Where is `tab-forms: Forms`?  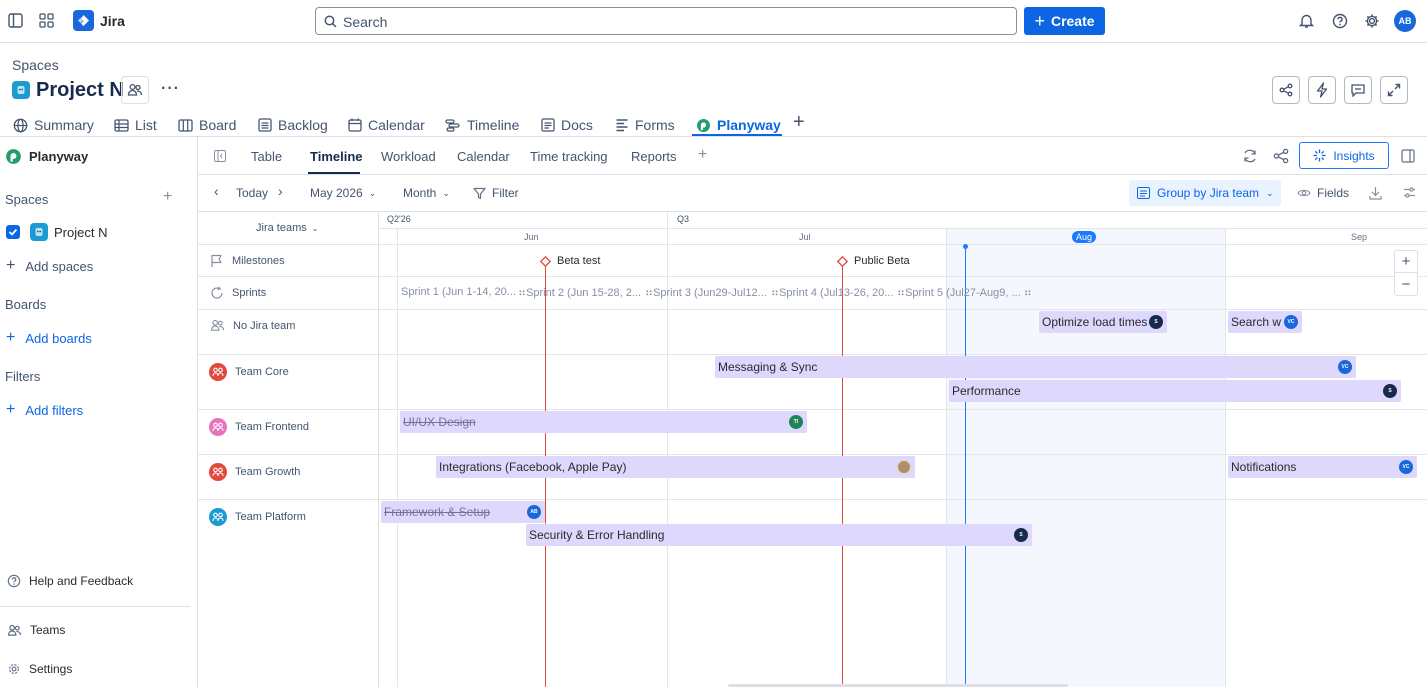
tab-forms: Forms is located at coordinates (645, 125).